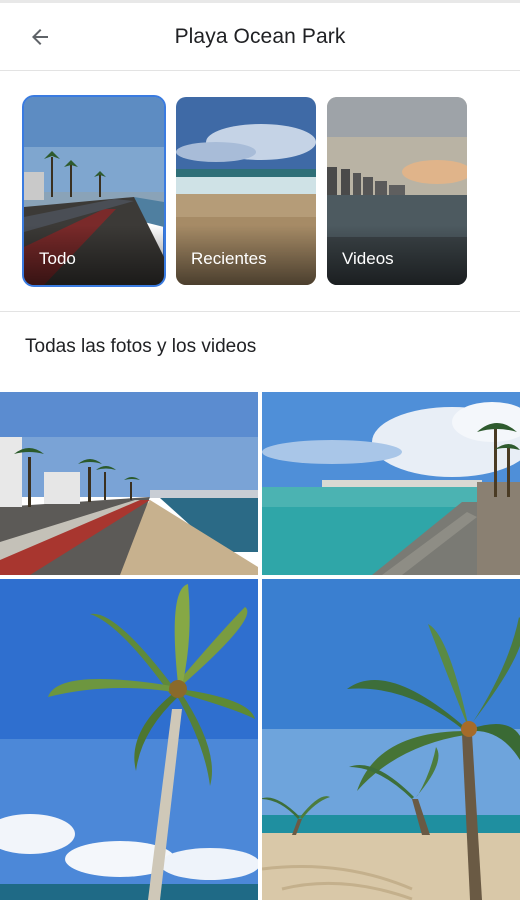 This screenshot has height=900, width=520. I want to click on album-label: Recientes, so click(229, 258).